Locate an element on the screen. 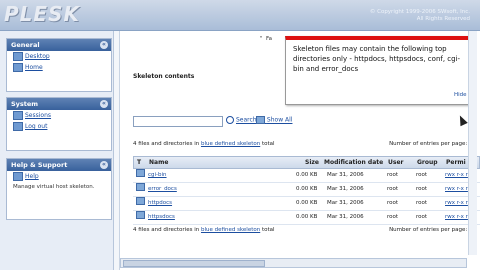 The width and height of the screenshot is (480, 270). file-name: cgi-bin is located at coordinates (157, 175).